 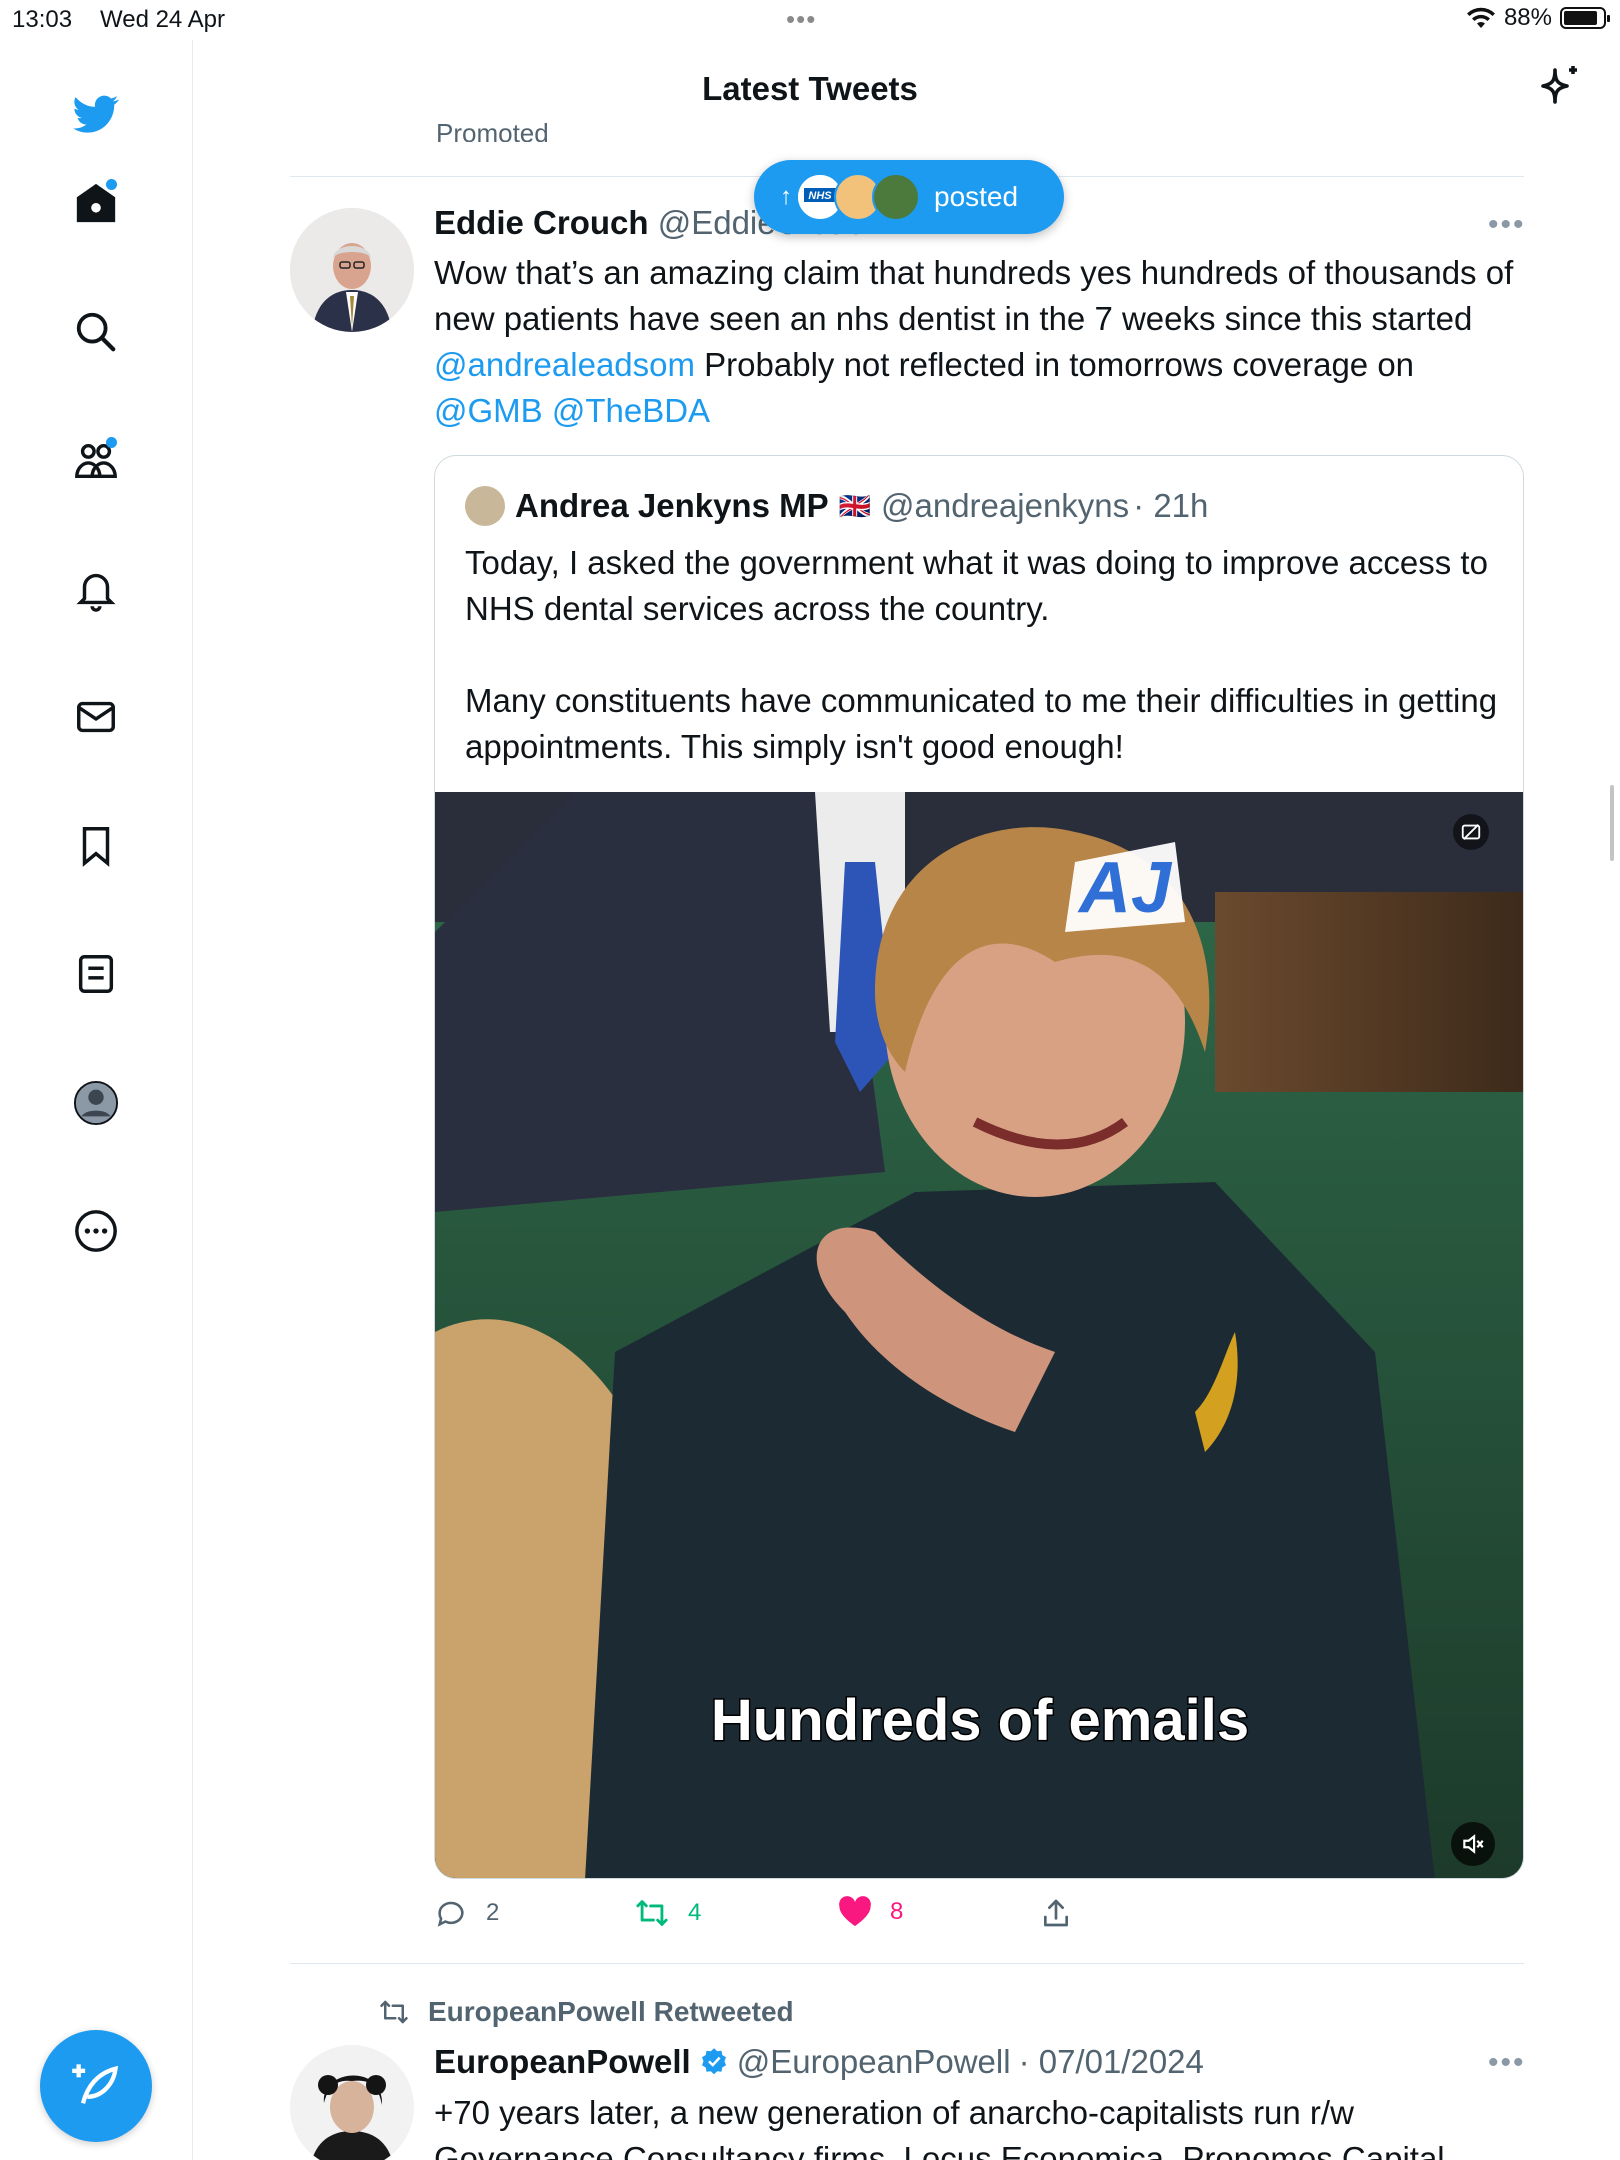 What do you see at coordinates (96, 974) in the screenshot?
I see `lists-icon` at bounding box center [96, 974].